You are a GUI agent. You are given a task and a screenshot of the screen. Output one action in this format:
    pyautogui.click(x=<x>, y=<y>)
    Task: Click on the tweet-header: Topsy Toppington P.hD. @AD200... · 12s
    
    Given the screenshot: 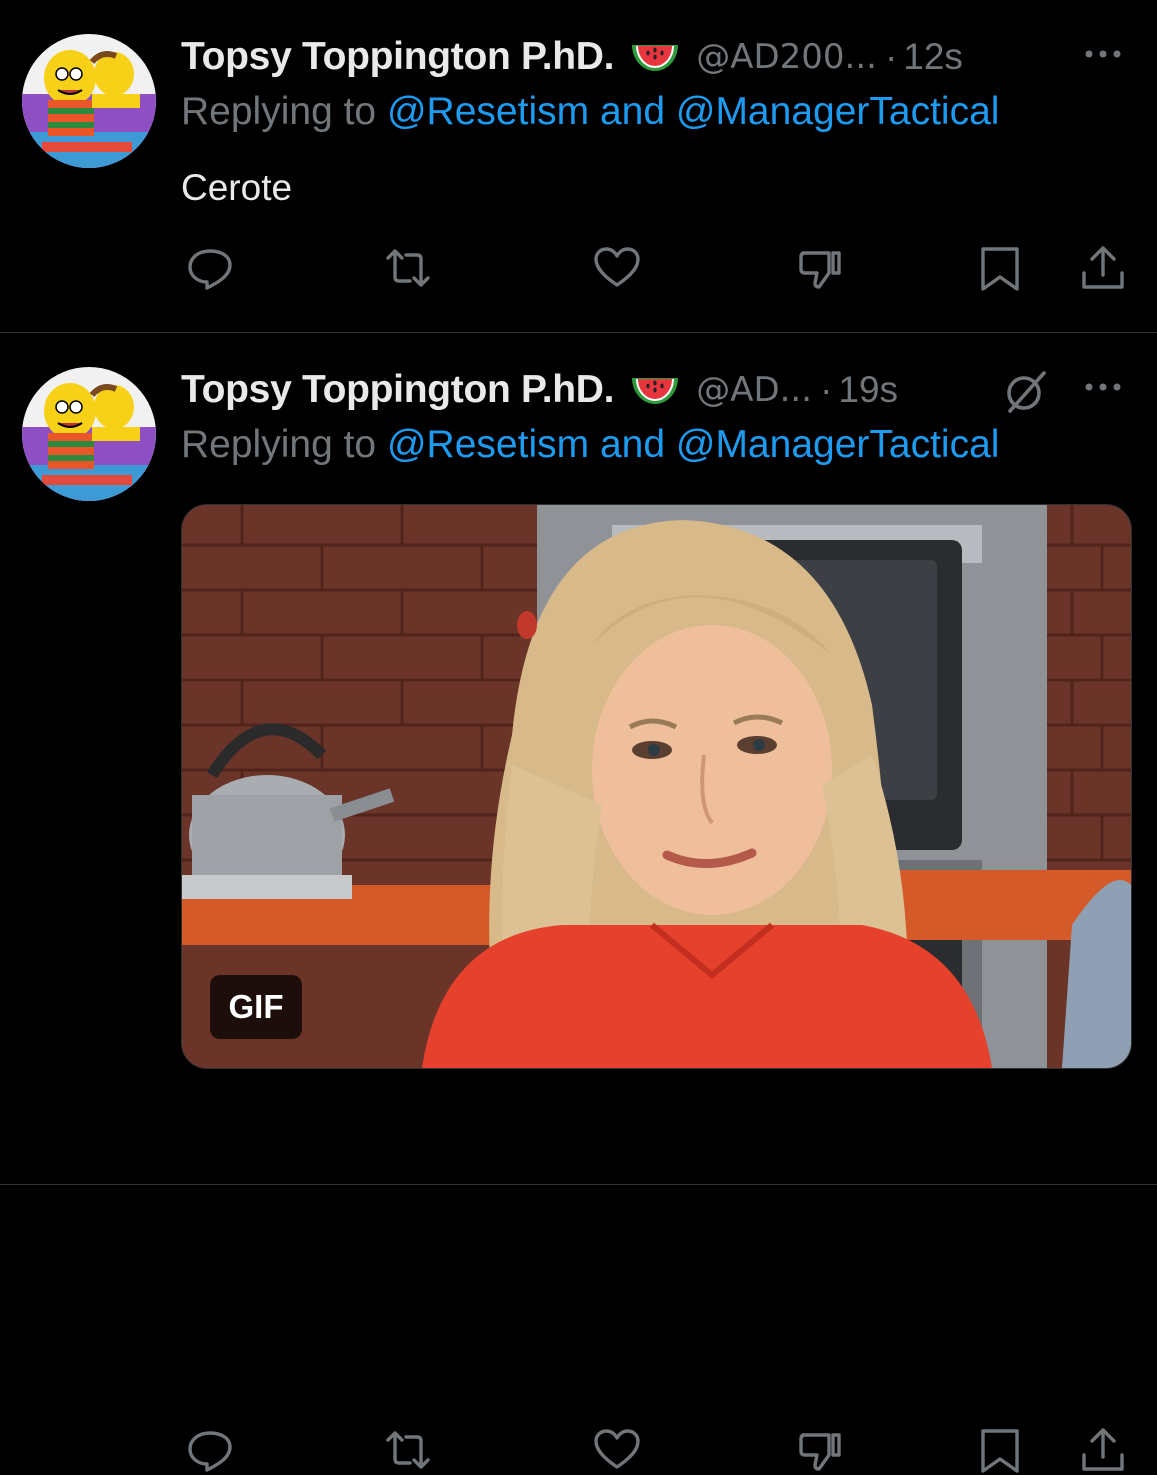 What is the action you would take?
    pyautogui.click(x=572, y=57)
    